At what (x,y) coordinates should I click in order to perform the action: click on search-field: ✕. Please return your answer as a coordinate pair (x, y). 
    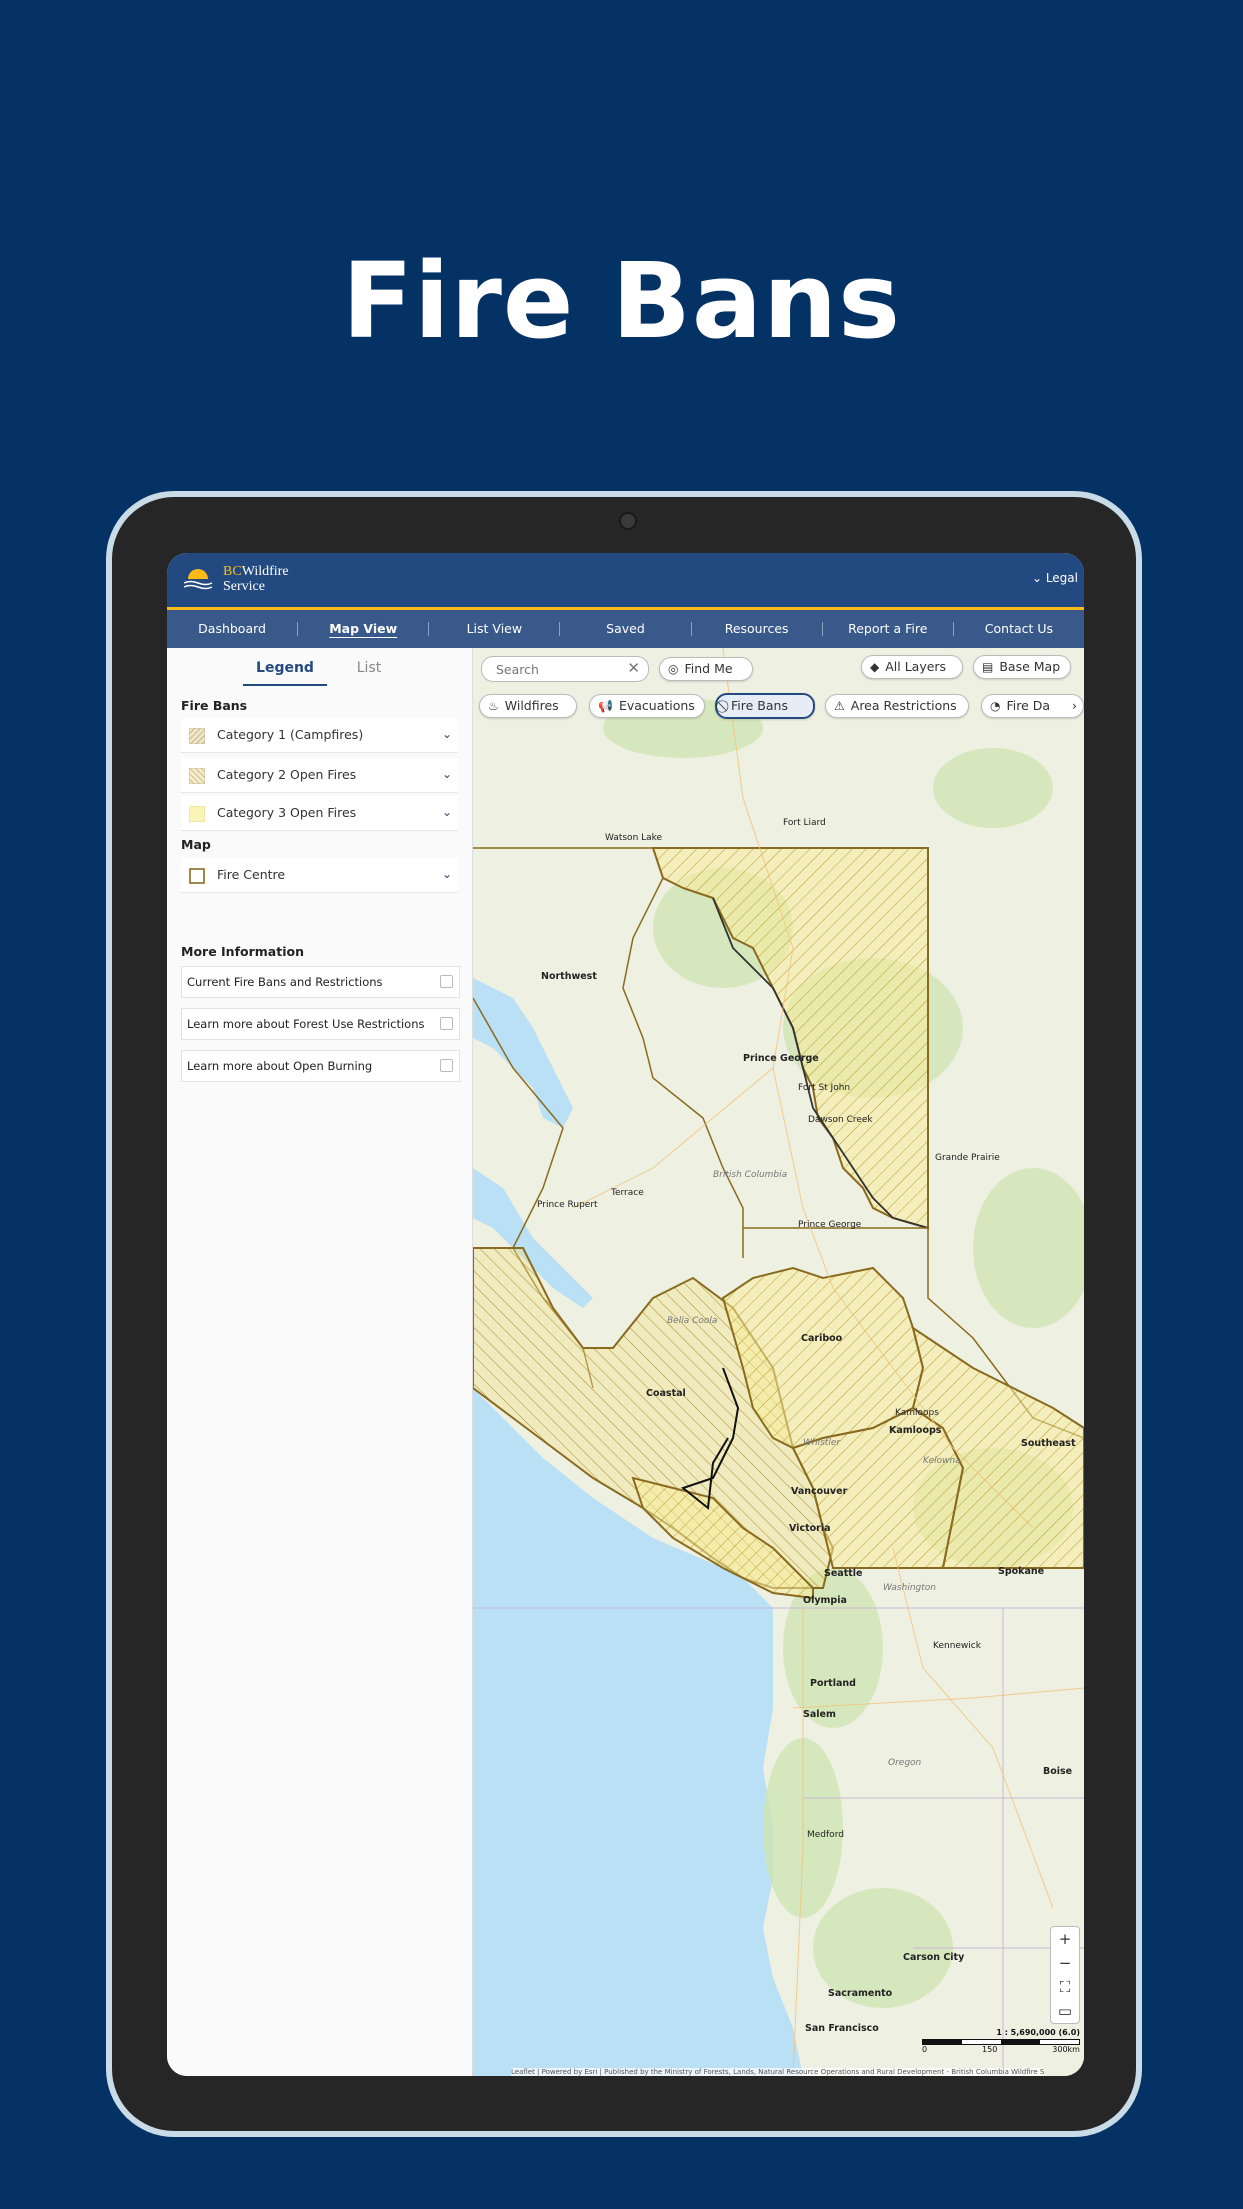
    Looking at the image, I should click on (565, 669).